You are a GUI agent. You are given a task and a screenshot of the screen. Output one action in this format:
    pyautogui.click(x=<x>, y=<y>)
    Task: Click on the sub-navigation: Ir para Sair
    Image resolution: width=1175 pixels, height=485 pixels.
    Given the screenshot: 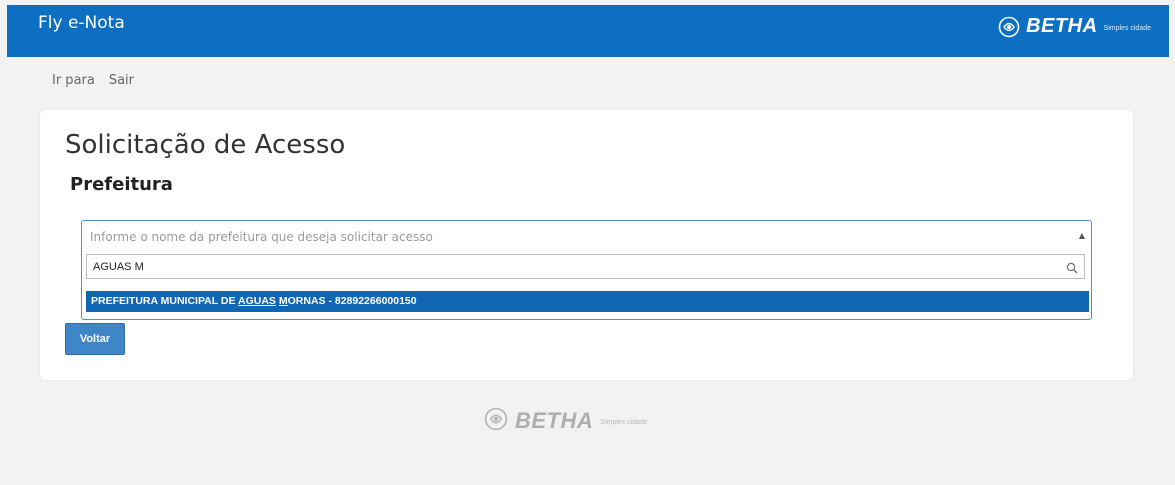 What is the action you would take?
    pyautogui.click(x=93, y=80)
    